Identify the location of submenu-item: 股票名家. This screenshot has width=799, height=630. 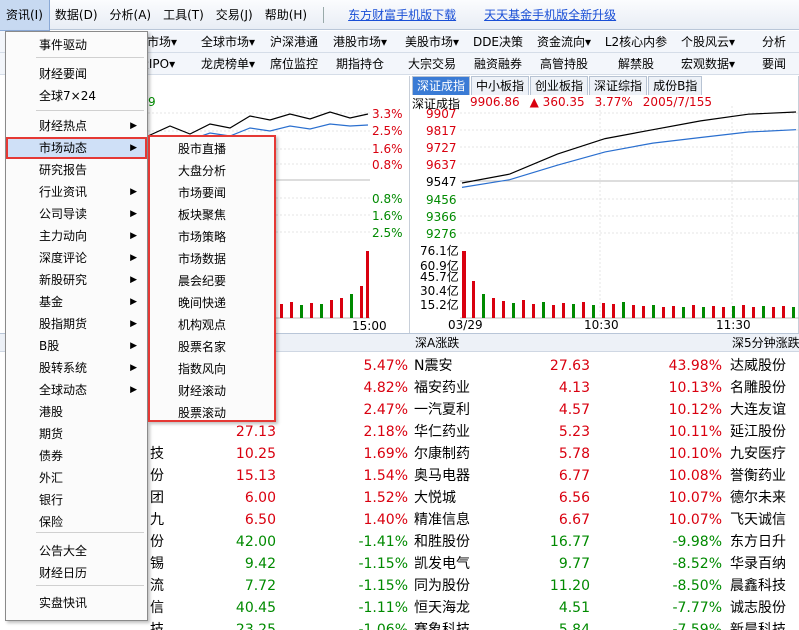
(212, 347).